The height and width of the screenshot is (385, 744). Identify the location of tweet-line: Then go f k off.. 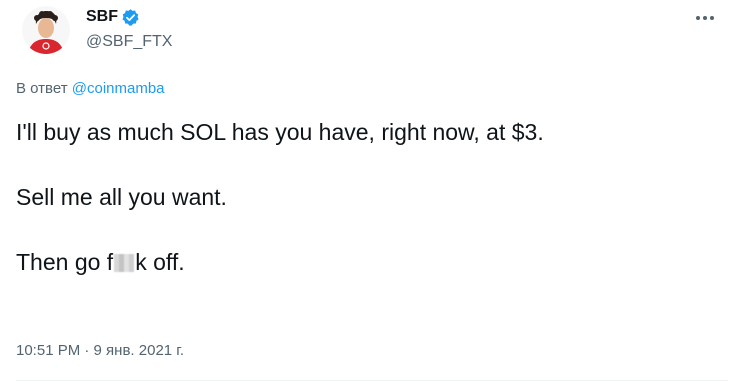
(372, 262).